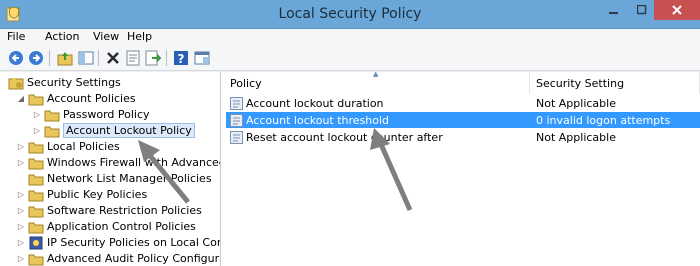 This screenshot has height=266, width=700. Describe the element at coordinates (614, 10) in the screenshot. I see `minimize-button` at that location.